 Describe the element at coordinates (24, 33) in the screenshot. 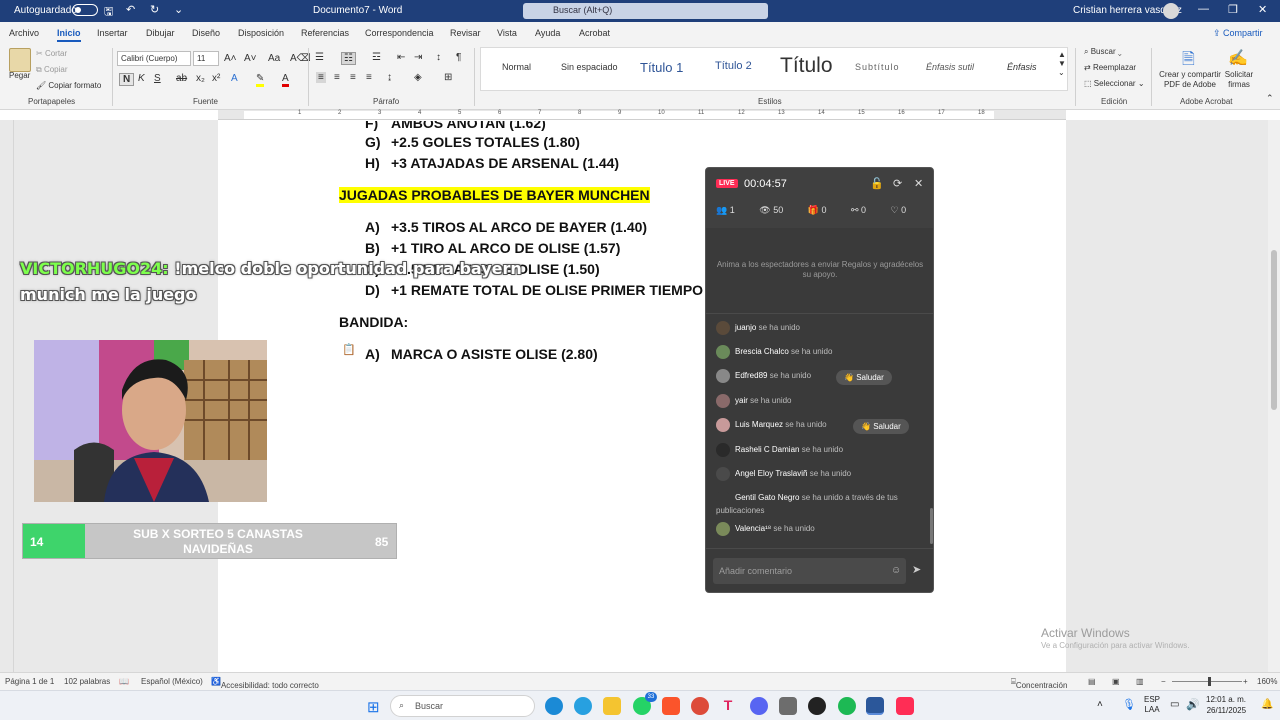

I see `tab-archivo: Archivo` at that location.